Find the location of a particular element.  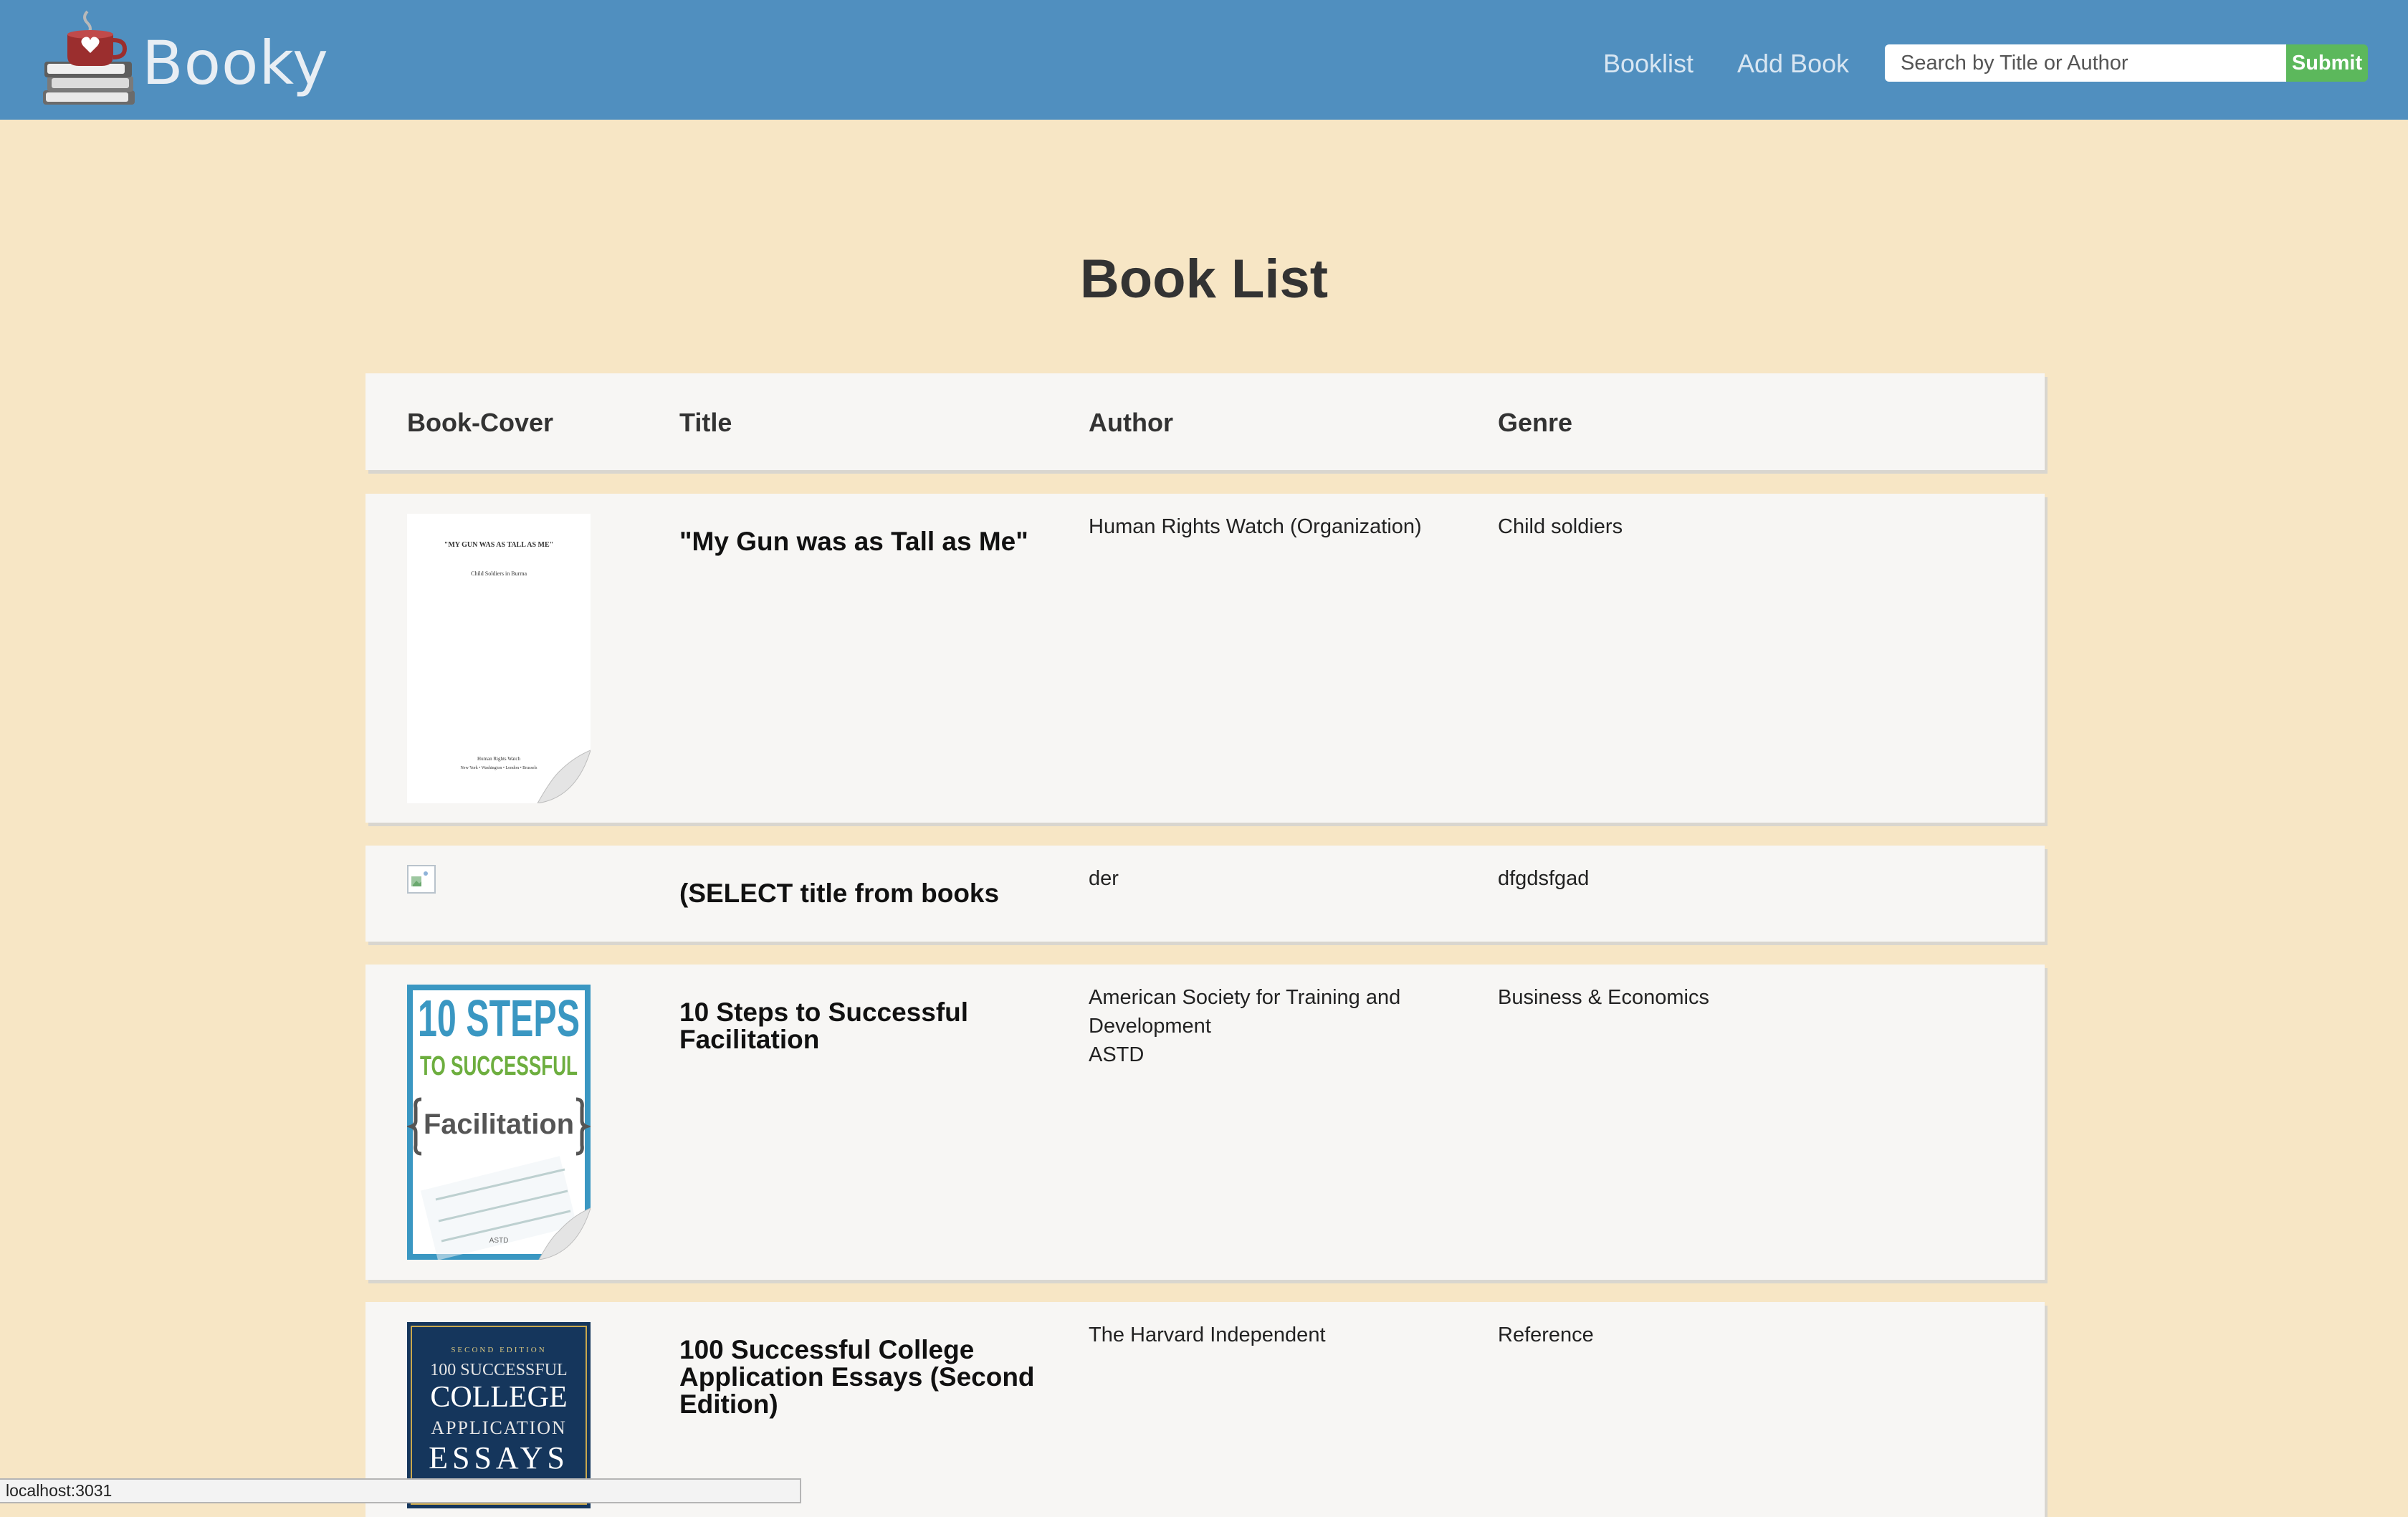

nav-add-book-link: Add Book is located at coordinates (1793, 63).